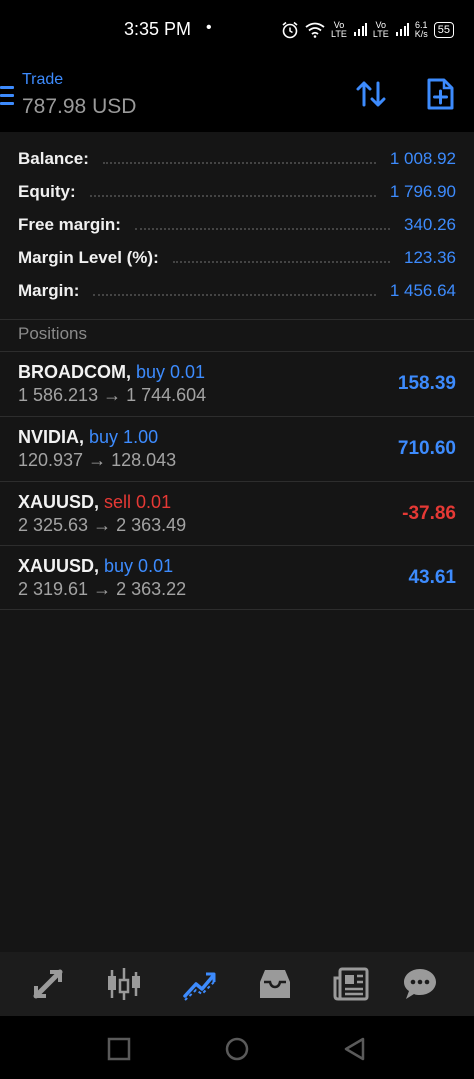  I want to click on status-icons: Vo LTE Vo LTE 6.1 K/s 55, so click(367, 30).